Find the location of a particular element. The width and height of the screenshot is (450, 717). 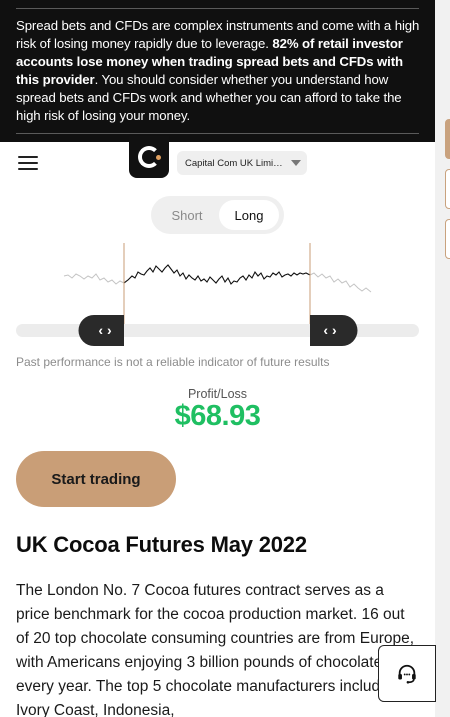

background-page-edge is located at coordinates (442, 358).